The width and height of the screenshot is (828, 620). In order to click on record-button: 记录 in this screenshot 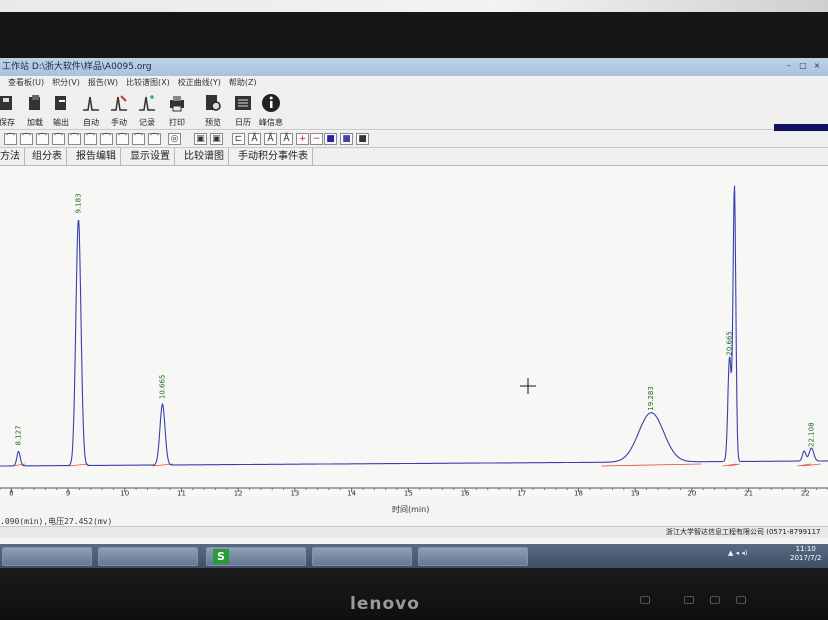, I will do `click(147, 111)`.